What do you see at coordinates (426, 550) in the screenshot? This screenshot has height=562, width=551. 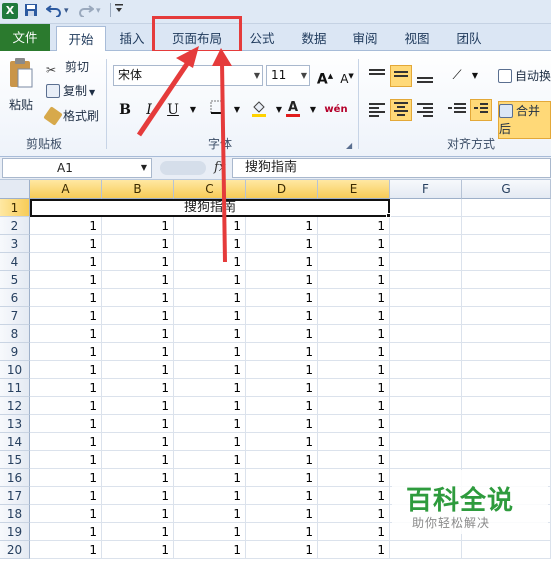 I see `cell-f20` at bounding box center [426, 550].